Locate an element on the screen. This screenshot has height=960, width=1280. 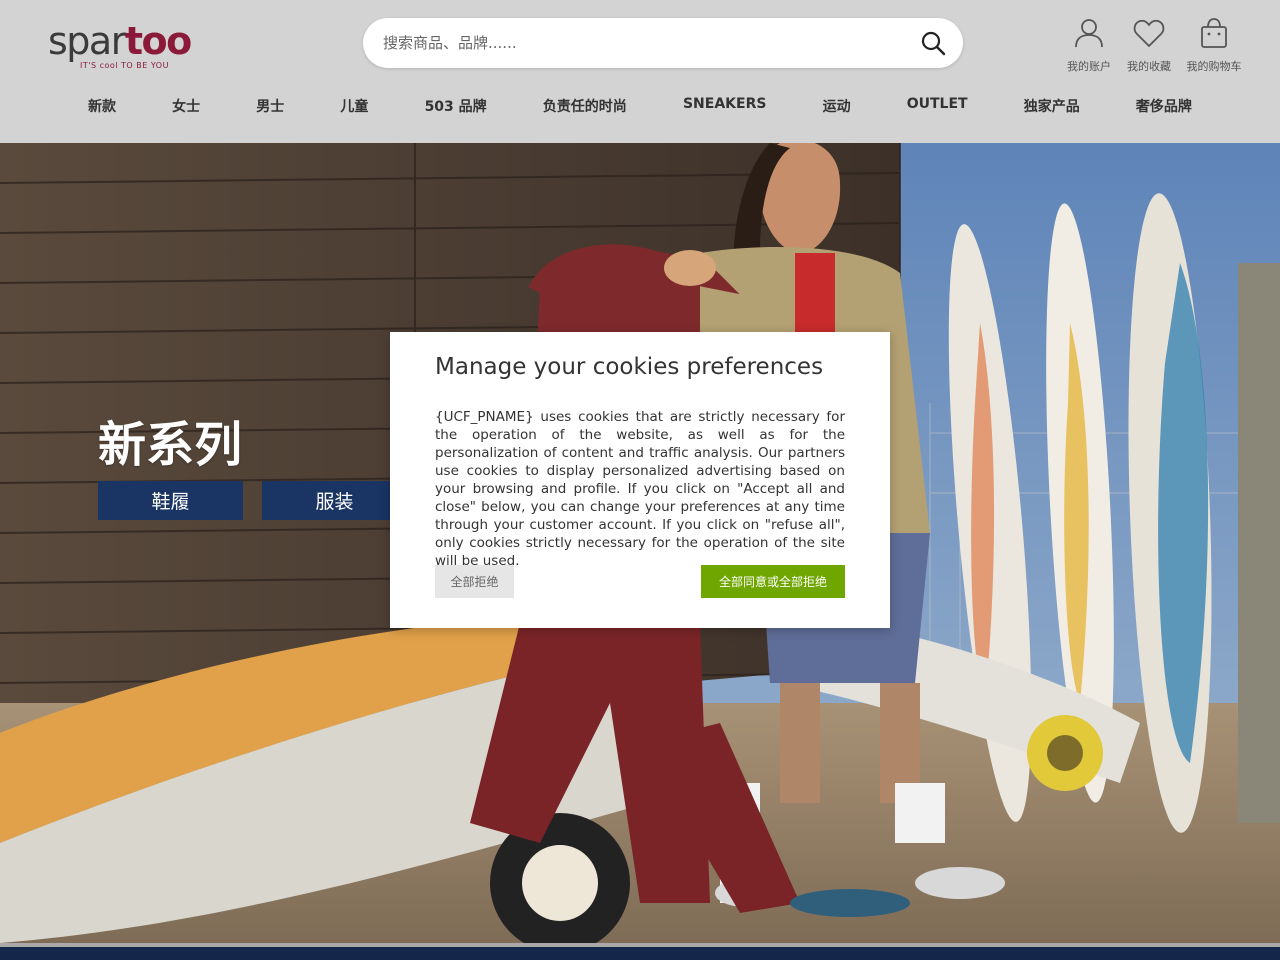
hero-title: 新系列 is located at coordinates (170, 445).